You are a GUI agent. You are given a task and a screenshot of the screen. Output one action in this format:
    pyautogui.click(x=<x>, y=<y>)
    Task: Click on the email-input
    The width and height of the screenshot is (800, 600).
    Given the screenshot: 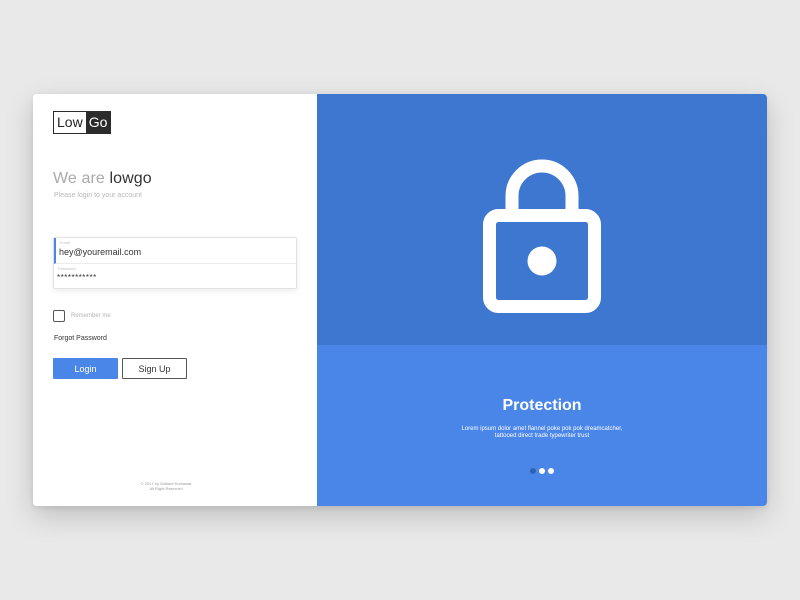 What is the action you would take?
    pyautogui.click(x=174, y=252)
    